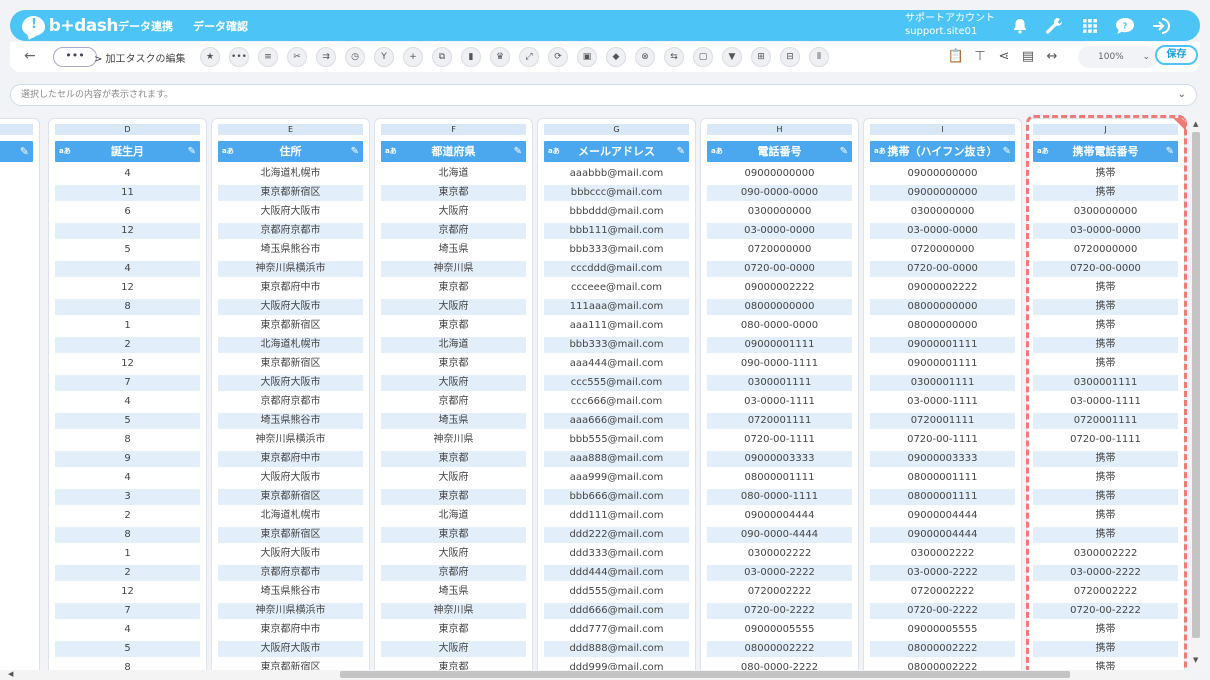 The image size is (1210, 680). What do you see at coordinates (779, 383) in the screenshot?
I see `table-cell: 0300001111` at bounding box center [779, 383].